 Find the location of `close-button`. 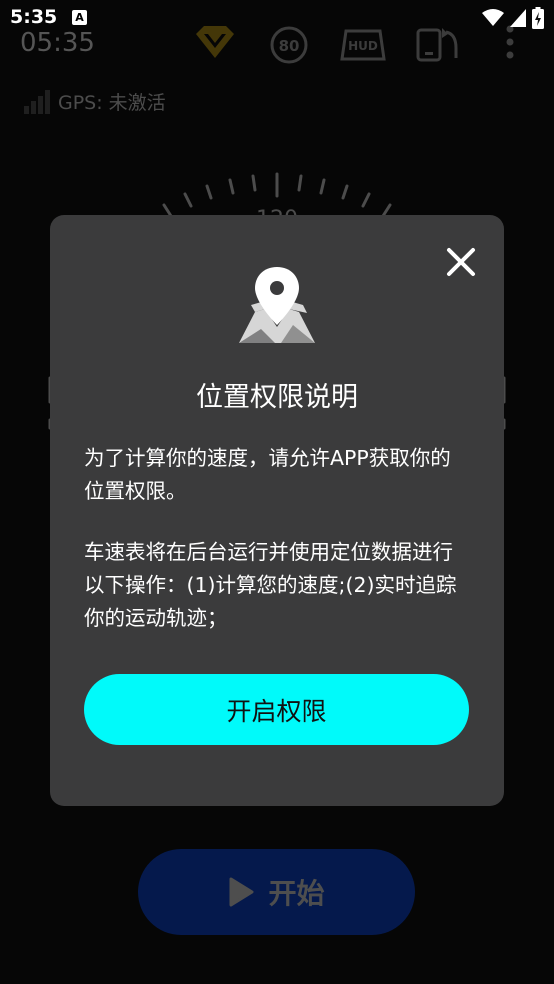

close-button is located at coordinates (461, 262).